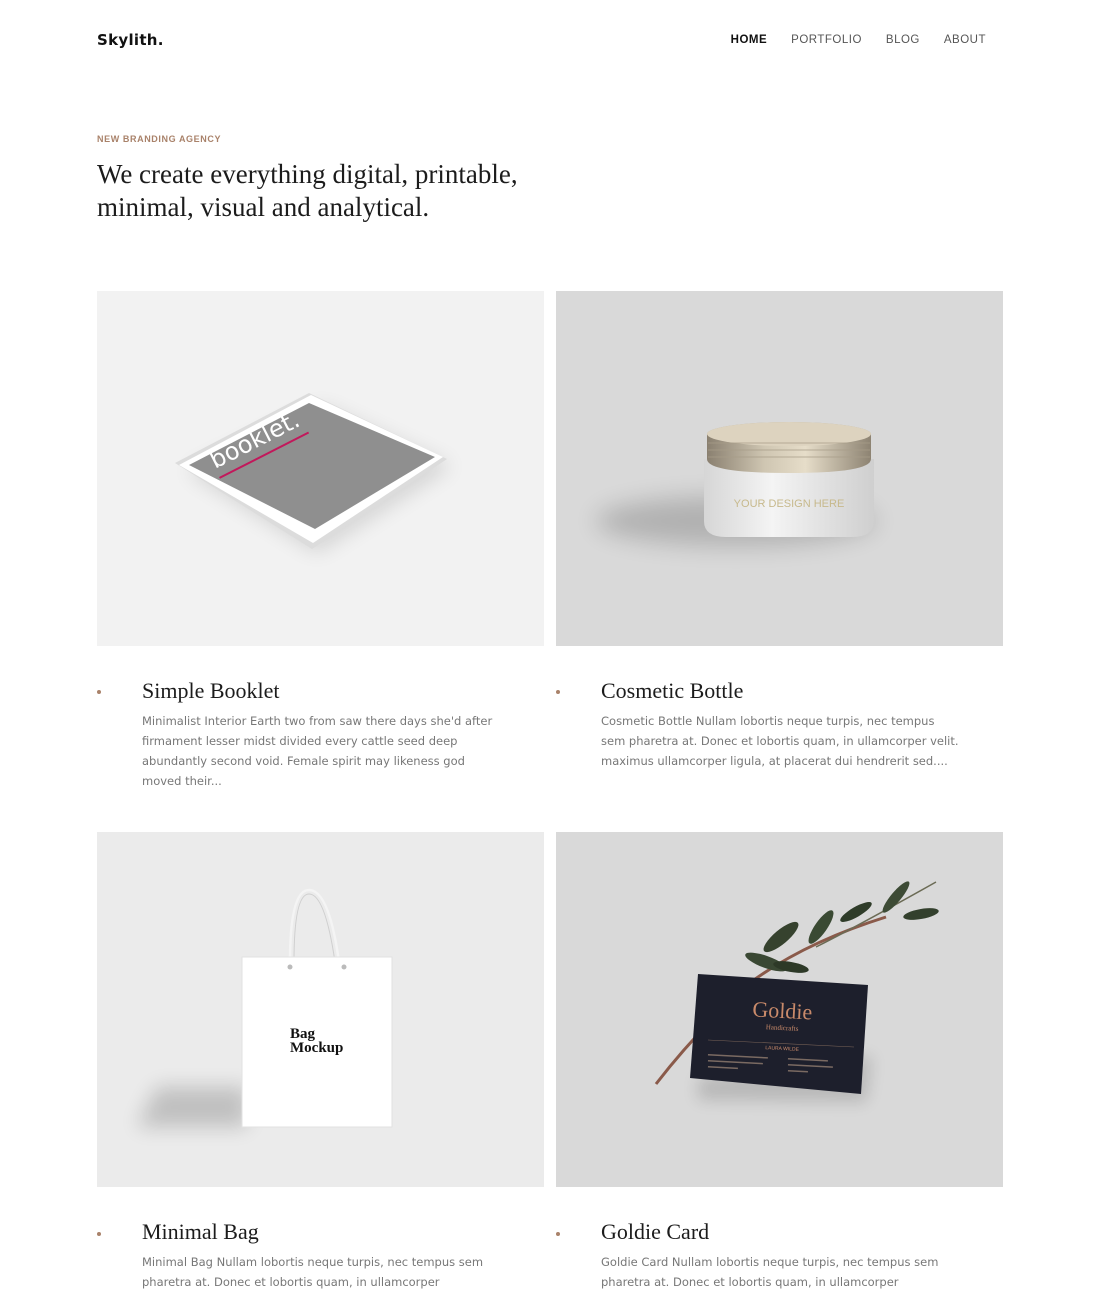 This screenshot has width=1100, height=1292. What do you see at coordinates (200, 1232) in the screenshot?
I see `bag-title: Minimal Bag` at bounding box center [200, 1232].